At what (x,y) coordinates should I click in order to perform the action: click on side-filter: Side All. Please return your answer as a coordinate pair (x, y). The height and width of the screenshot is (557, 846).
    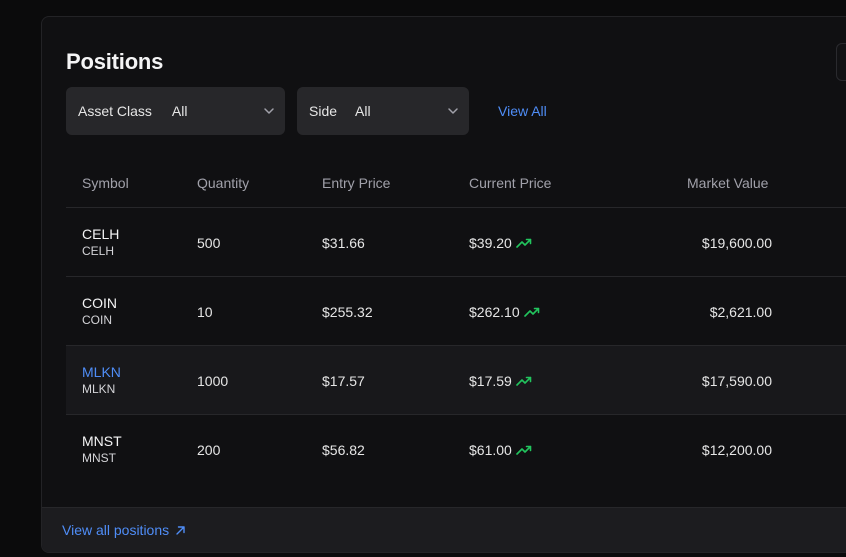
    Looking at the image, I should click on (383, 111).